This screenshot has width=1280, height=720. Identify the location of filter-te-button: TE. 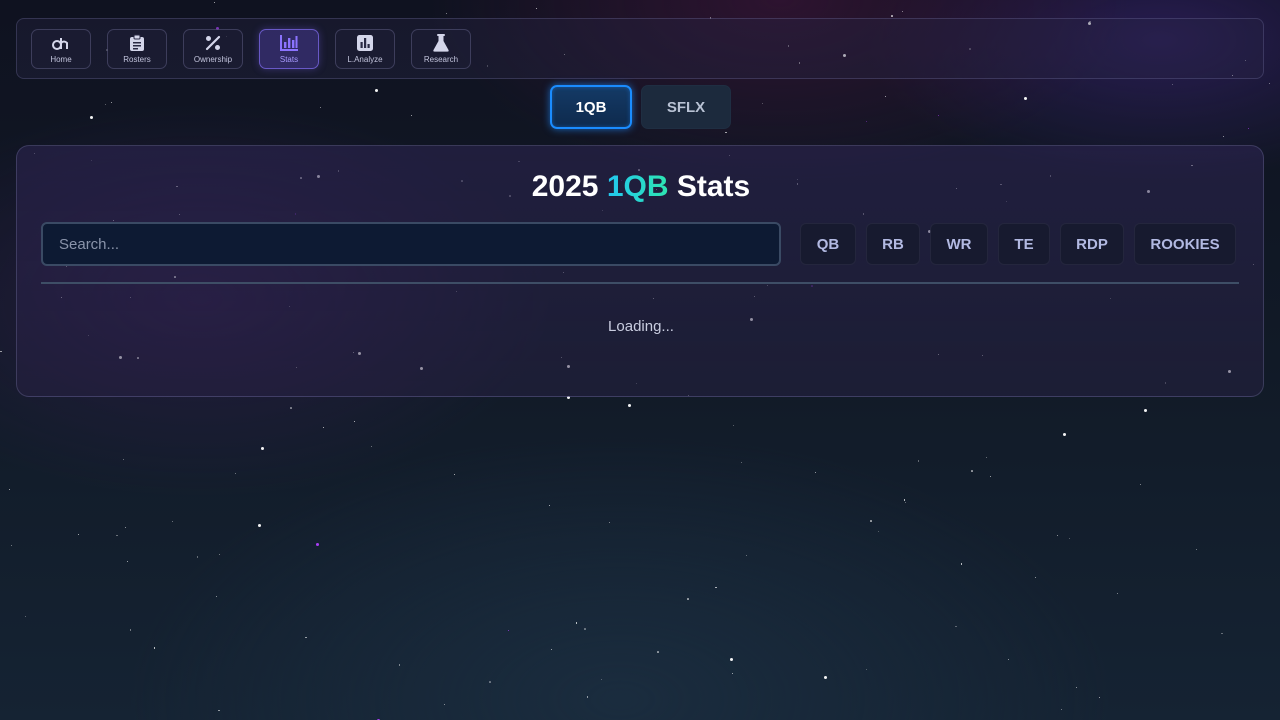
(1024, 244).